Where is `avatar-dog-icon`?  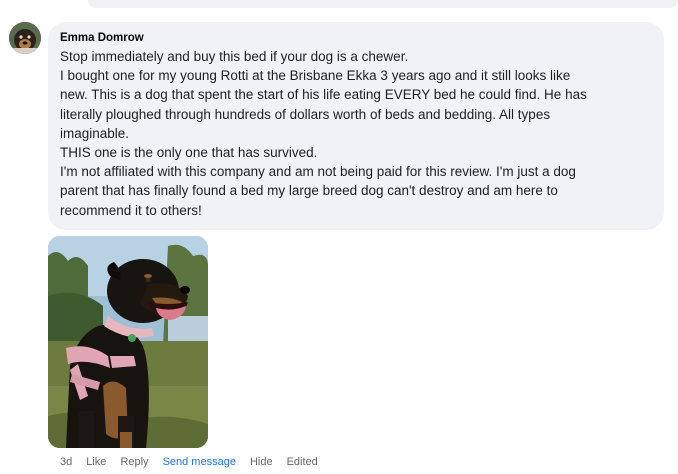 avatar-dog-icon is located at coordinates (25, 38).